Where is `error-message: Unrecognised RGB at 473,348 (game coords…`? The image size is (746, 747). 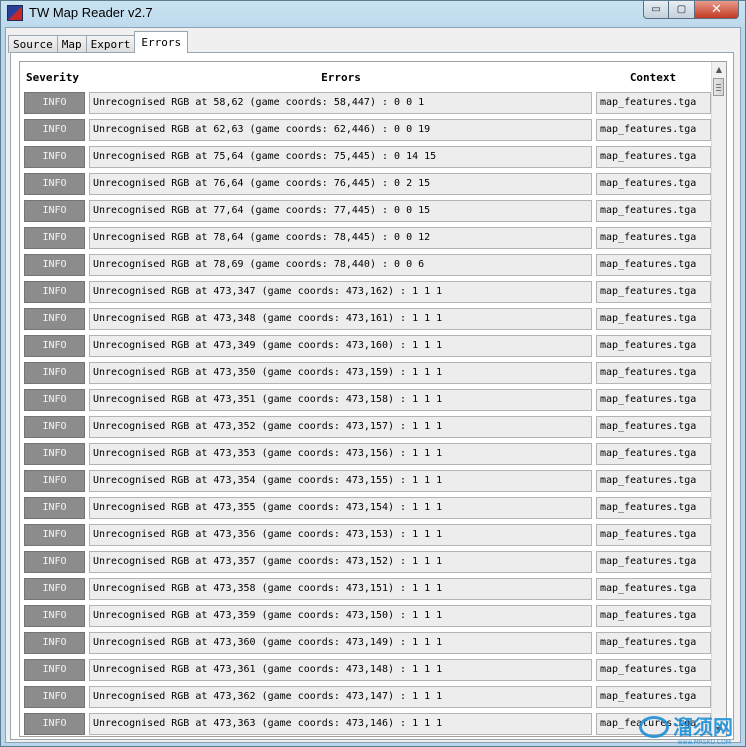 error-message: Unrecognised RGB at 473,348 (game coords… is located at coordinates (340, 319).